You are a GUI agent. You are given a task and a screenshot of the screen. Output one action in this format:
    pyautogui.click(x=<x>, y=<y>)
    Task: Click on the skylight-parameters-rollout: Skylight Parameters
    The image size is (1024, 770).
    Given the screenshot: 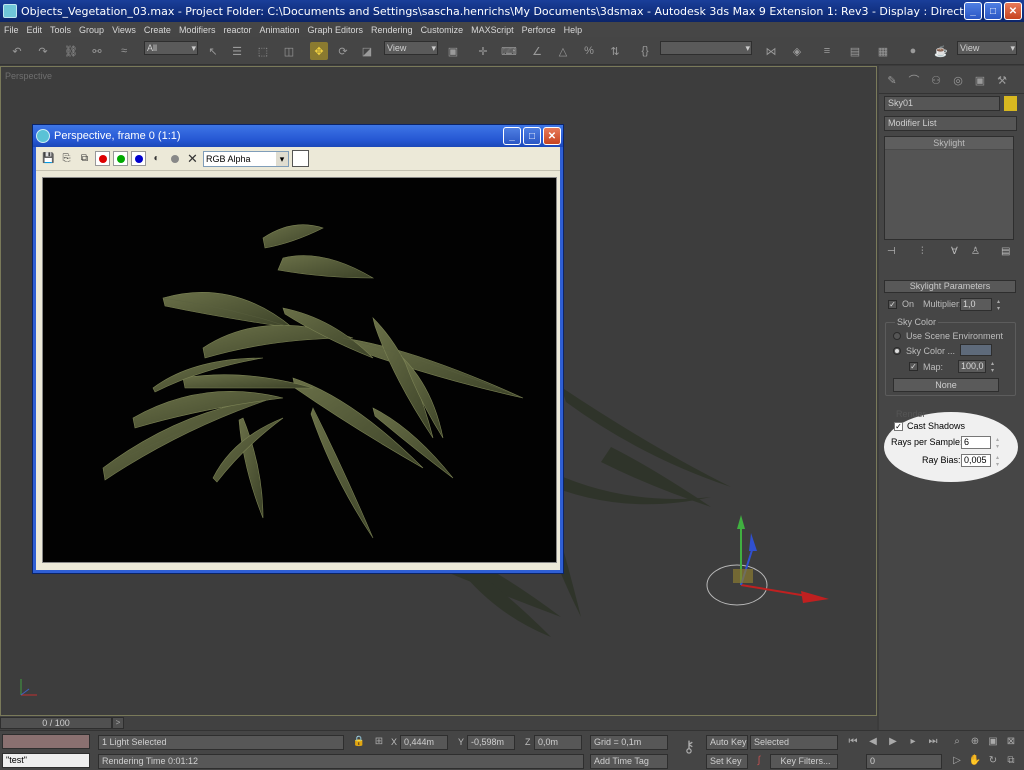 What is the action you would take?
    pyautogui.click(x=950, y=286)
    